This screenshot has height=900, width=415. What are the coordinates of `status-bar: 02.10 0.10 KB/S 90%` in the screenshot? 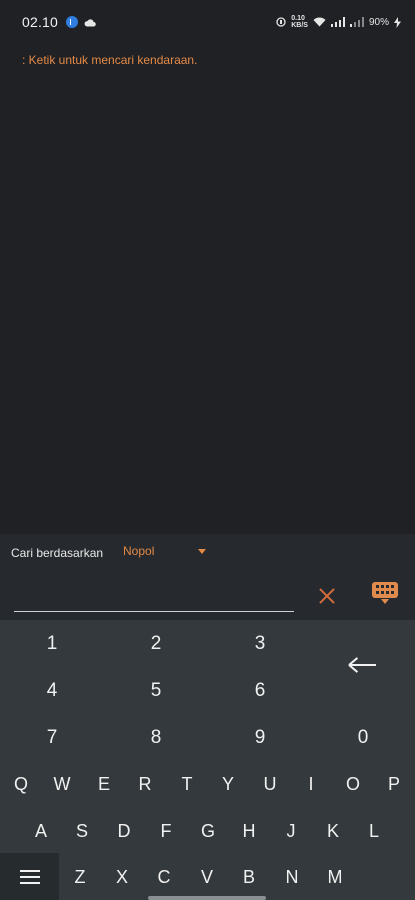 It's located at (207, 22).